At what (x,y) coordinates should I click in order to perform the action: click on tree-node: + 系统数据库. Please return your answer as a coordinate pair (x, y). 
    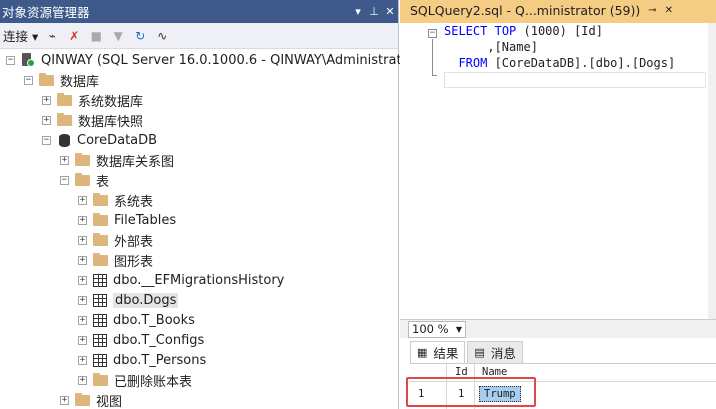
    Looking at the image, I should click on (92, 100).